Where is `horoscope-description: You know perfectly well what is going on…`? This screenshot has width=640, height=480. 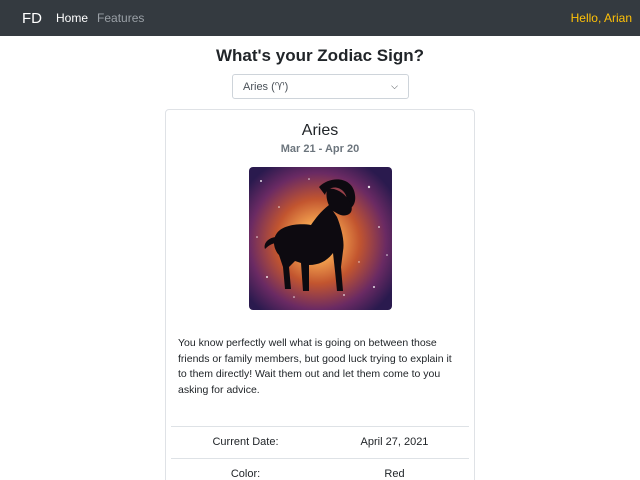
horoscope-description: You know perfectly well what is going on… is located at coordinates (315, 366).